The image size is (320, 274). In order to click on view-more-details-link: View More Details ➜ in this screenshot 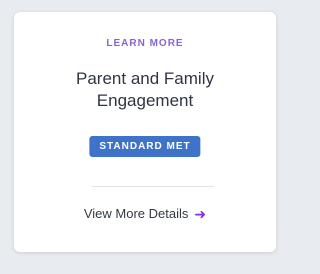, I will do `click(145, 213)`.